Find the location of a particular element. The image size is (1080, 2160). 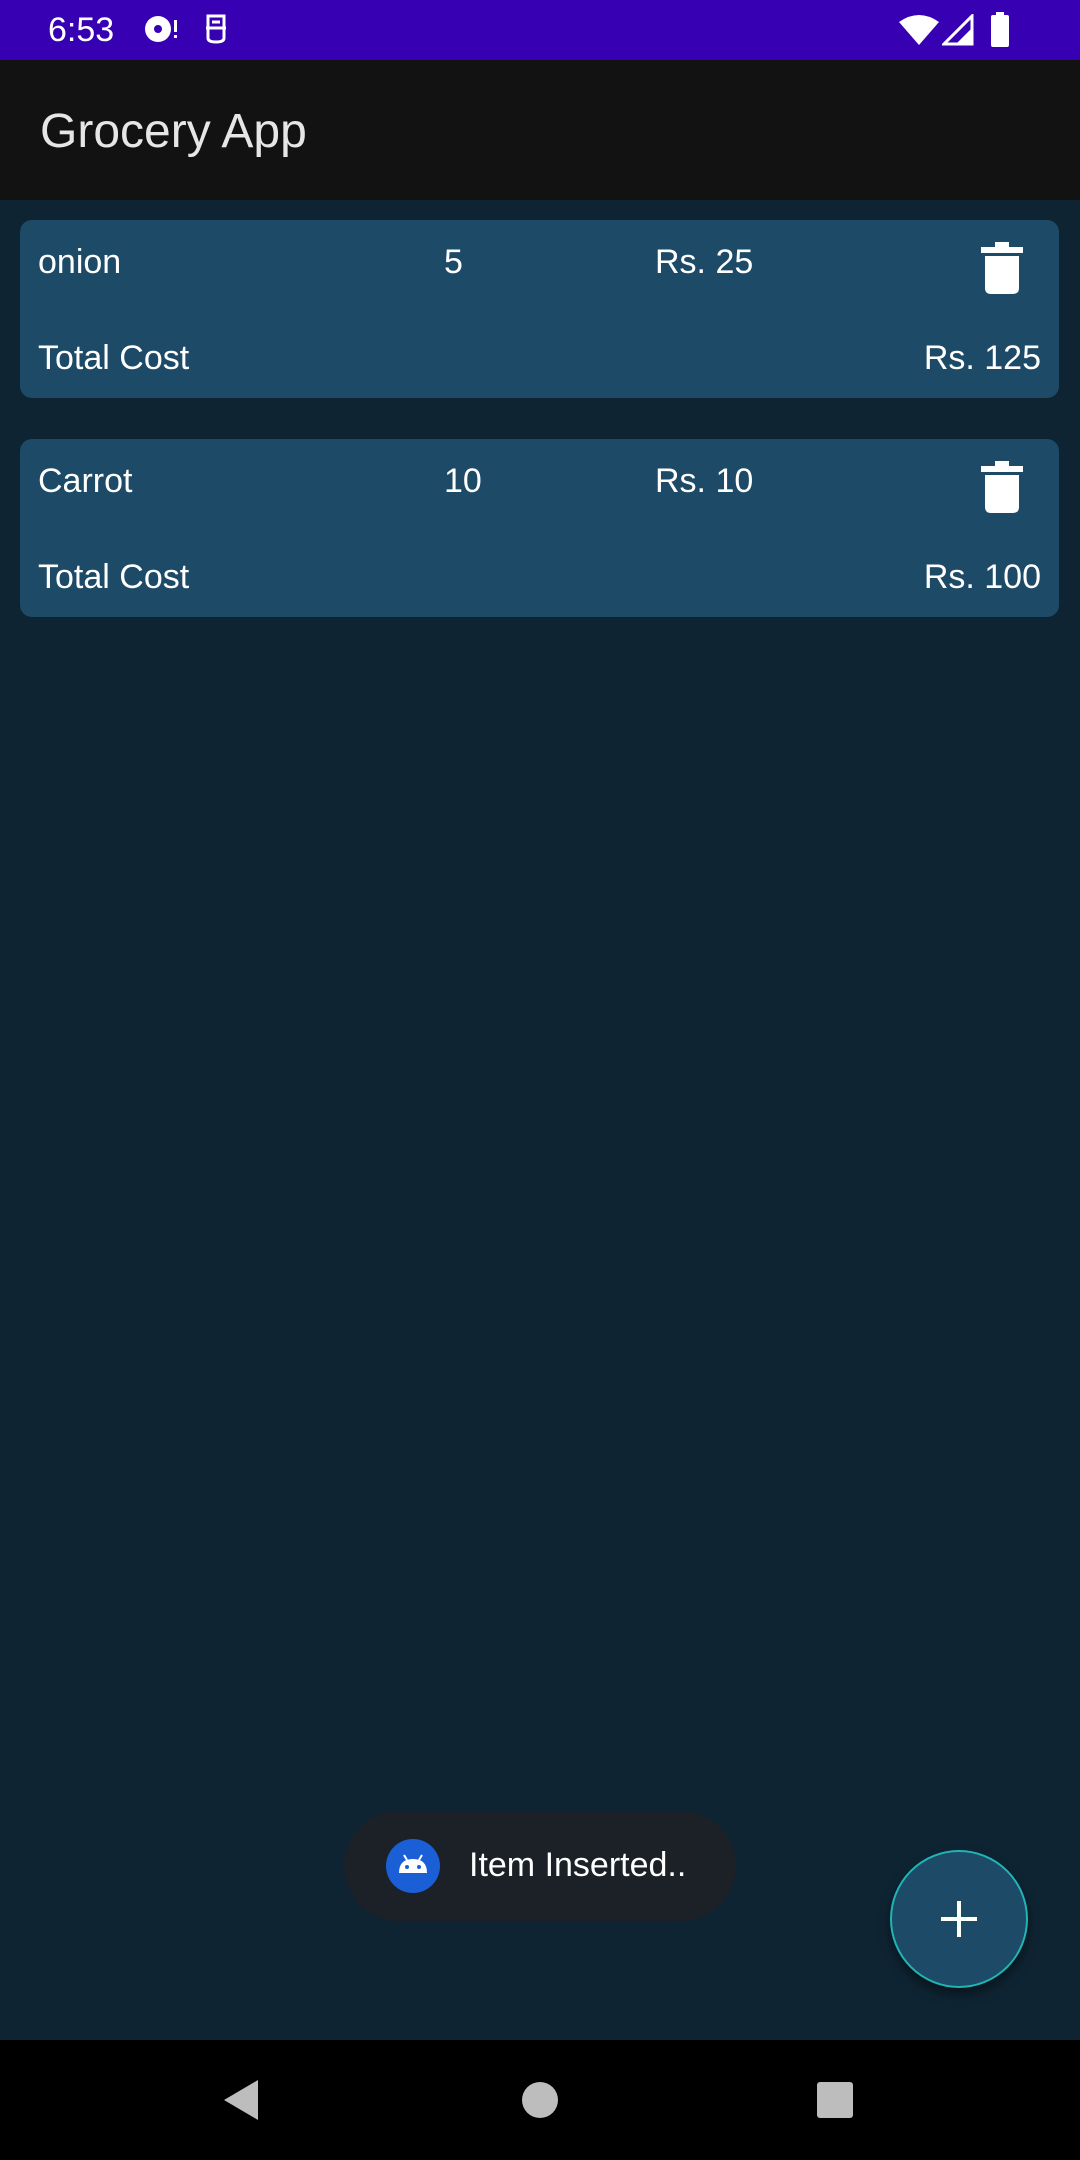

plus-icon is located at coordinates (959, 1919).